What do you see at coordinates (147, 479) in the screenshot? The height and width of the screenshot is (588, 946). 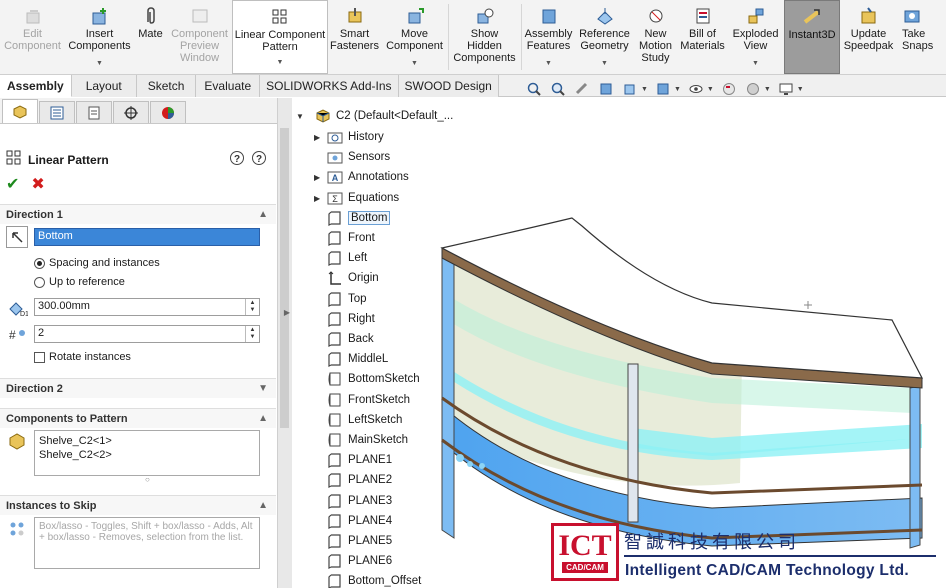 I see `resize-grip: ○` at bounding box center [147, 479].